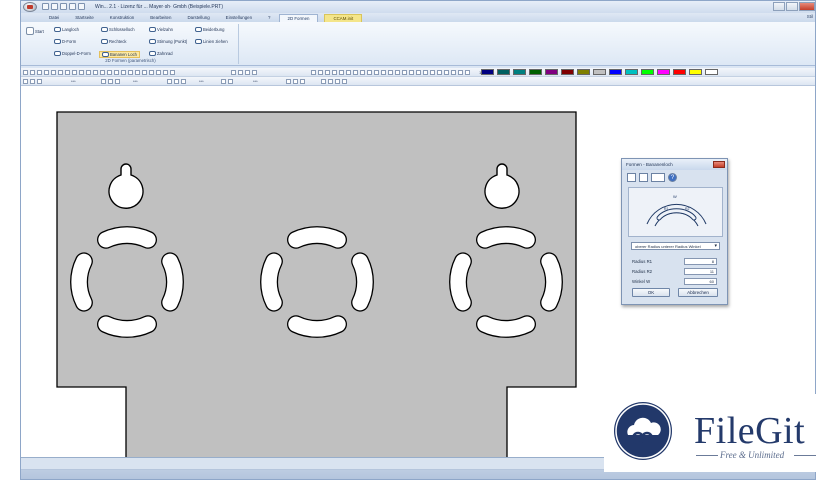 This screenshot has height=484, width=836. What do you see at coordinates (30, 7) in the screenshot?
I see `application-menu-button` at bounding box center [30, 7].